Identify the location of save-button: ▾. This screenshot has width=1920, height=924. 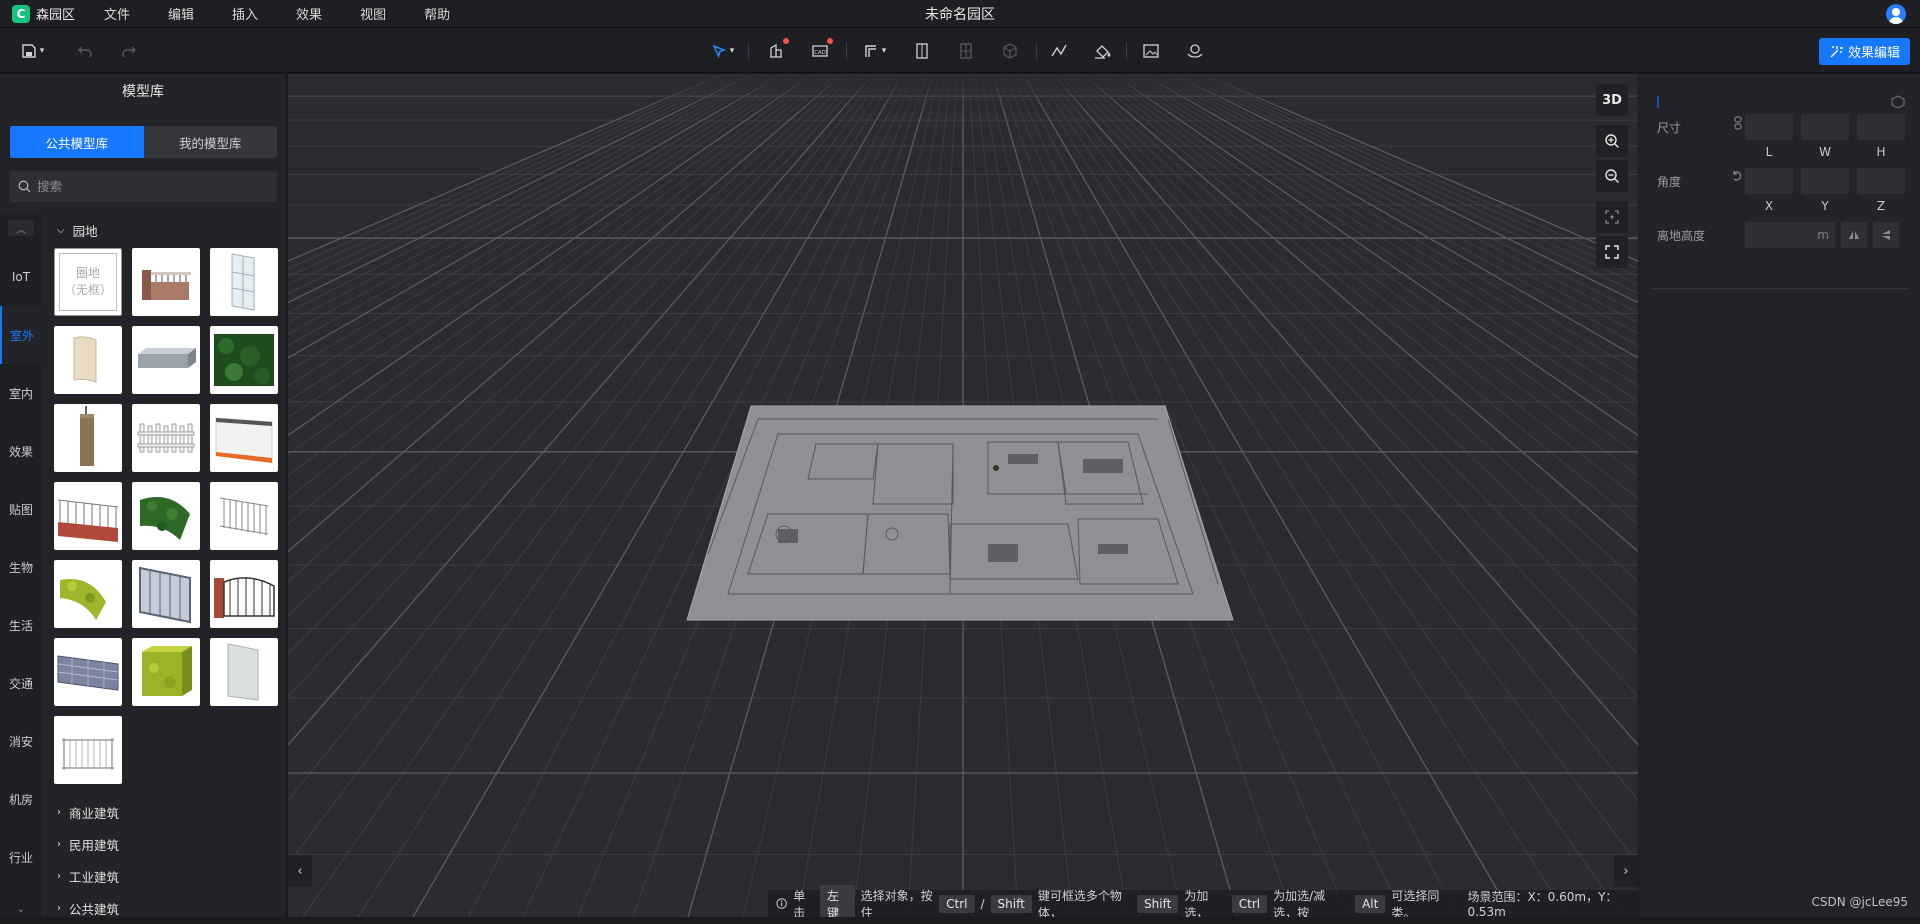
(33, 51).